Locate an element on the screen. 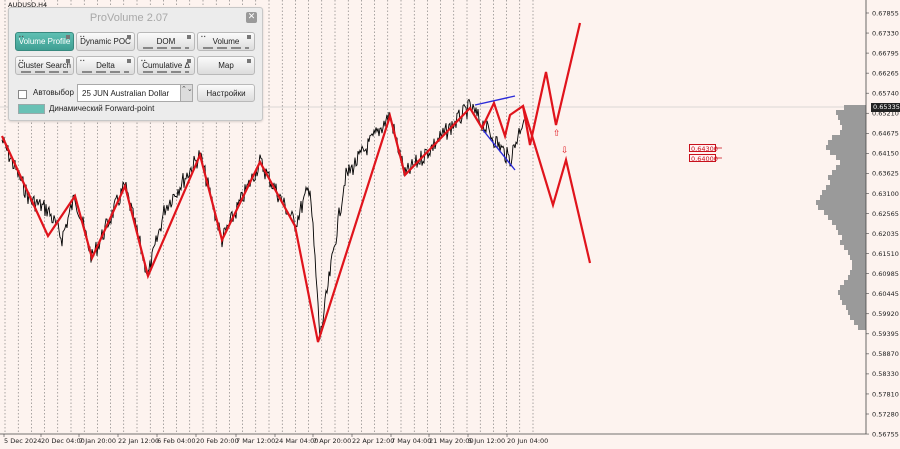 The width and height of the screenshot is (900, 449). settings-button: Настройки is located at coordinates (226, 93).